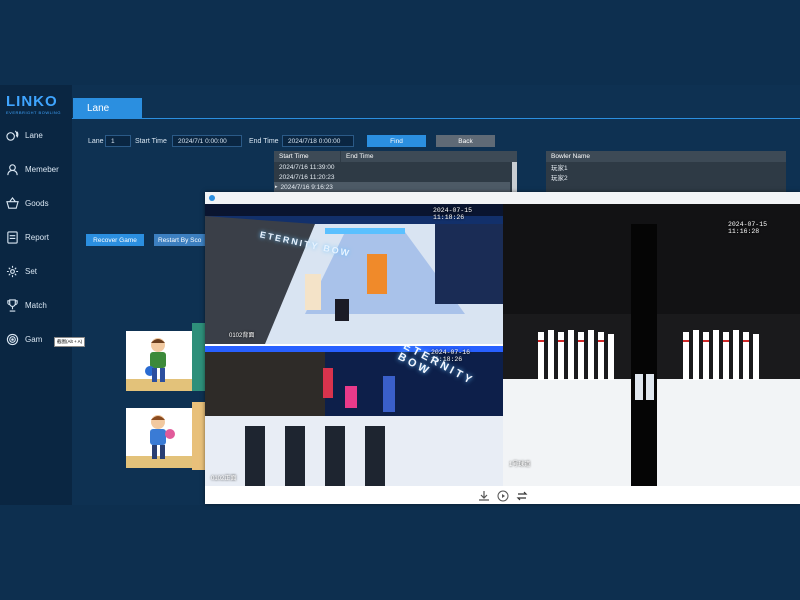 This screenshot has width=800, height=600. Describe the element at coordinates (115, 240) in the screenshot. I see `recover-game-button: Recover Game` at that location.